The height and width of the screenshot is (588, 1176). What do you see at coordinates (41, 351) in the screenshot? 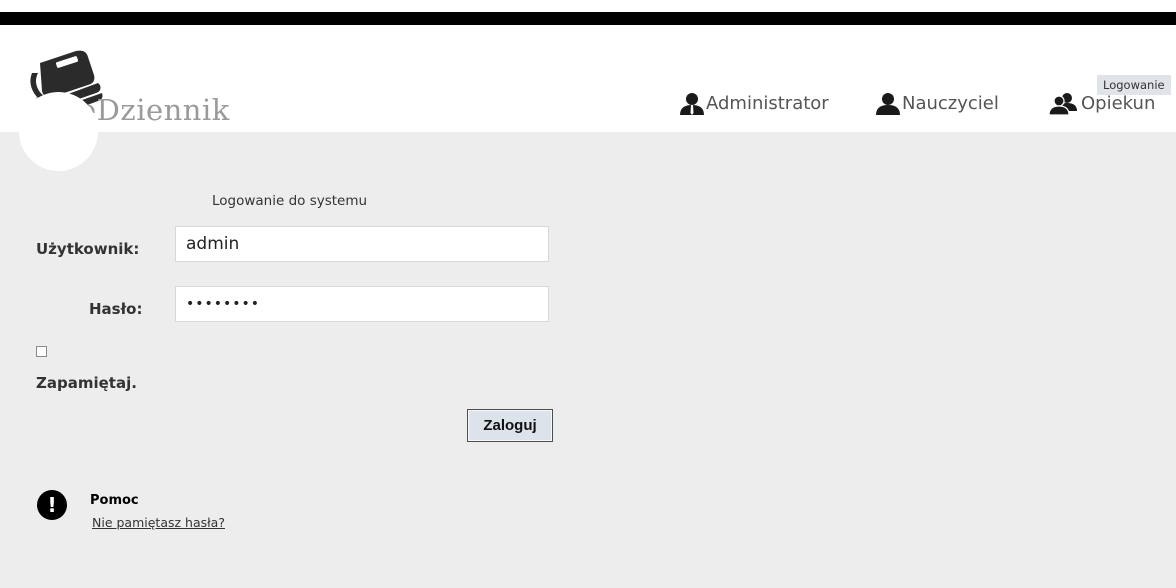
I see `remember-checkbox` at bounding box center [41, 351].